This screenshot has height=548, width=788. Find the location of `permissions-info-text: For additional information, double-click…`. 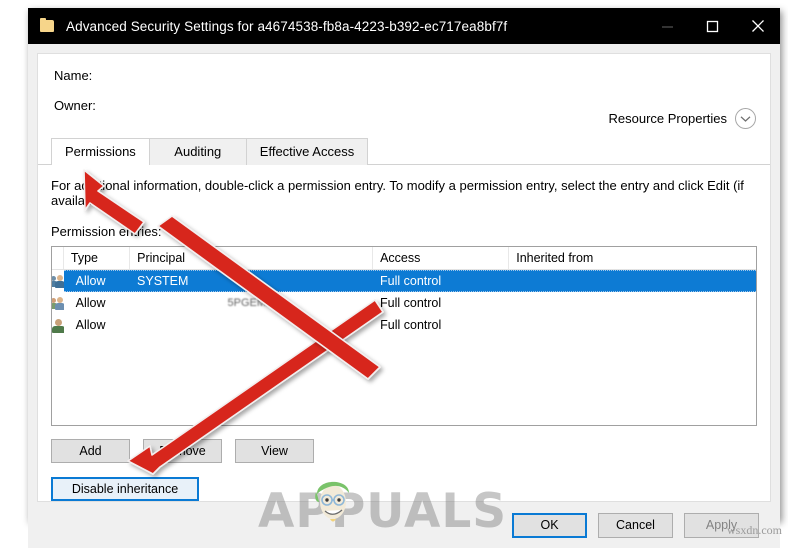

permissions-info-text: For additional information, double-click… is located at coordinates (397, 193).